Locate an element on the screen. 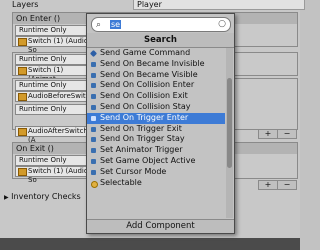 The image size is (320, 250). list-item: Set Game Object Active is located at coordinates (156, 161).